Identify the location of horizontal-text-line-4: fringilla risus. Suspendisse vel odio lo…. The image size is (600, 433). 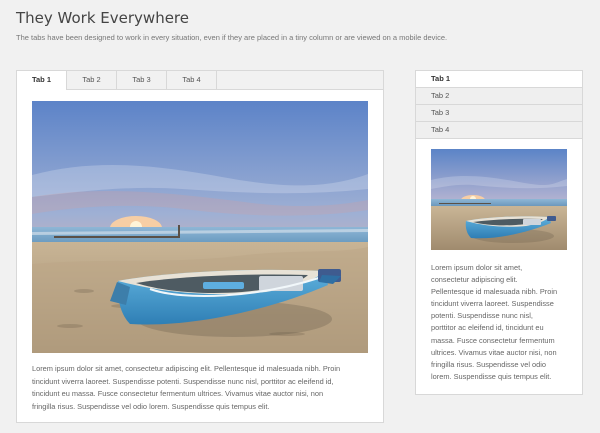
(151, 406).